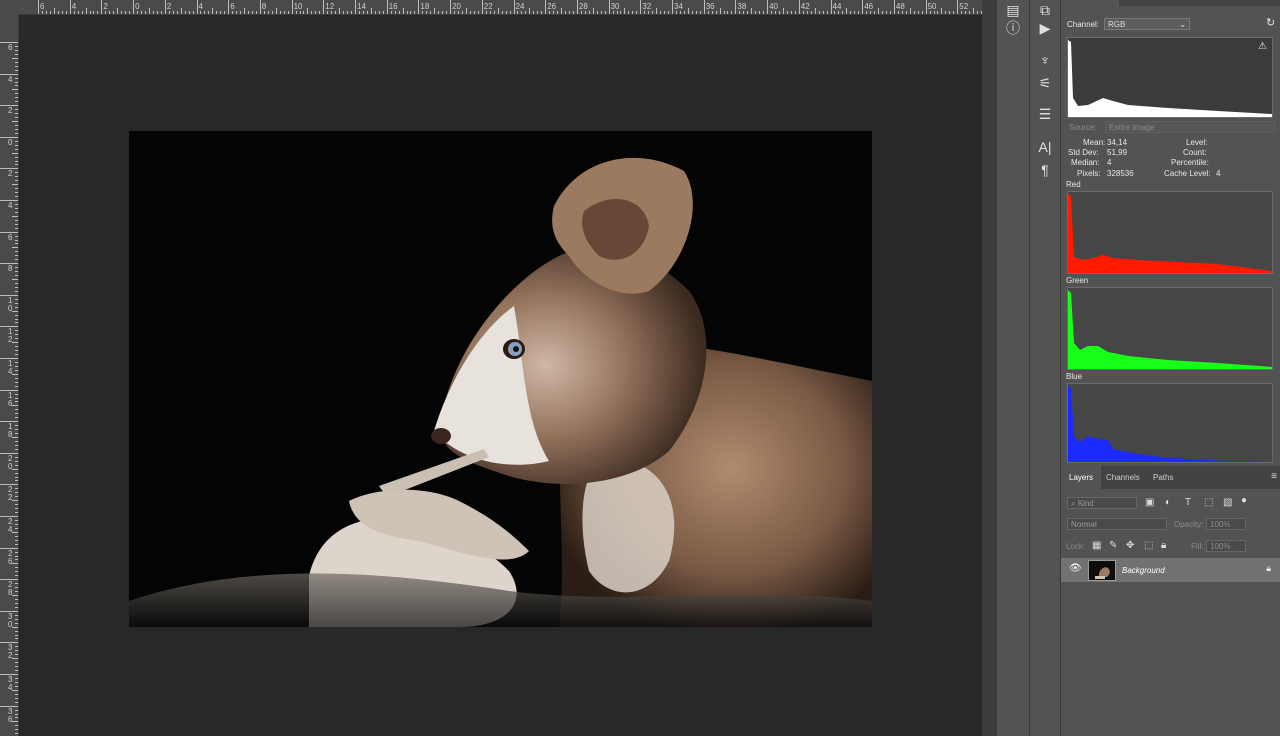  What do you see at coordinates (1208, 502) in the screenshot?
I see `filter-shape-icon: ⬚` at bounding box center [1208, 502].